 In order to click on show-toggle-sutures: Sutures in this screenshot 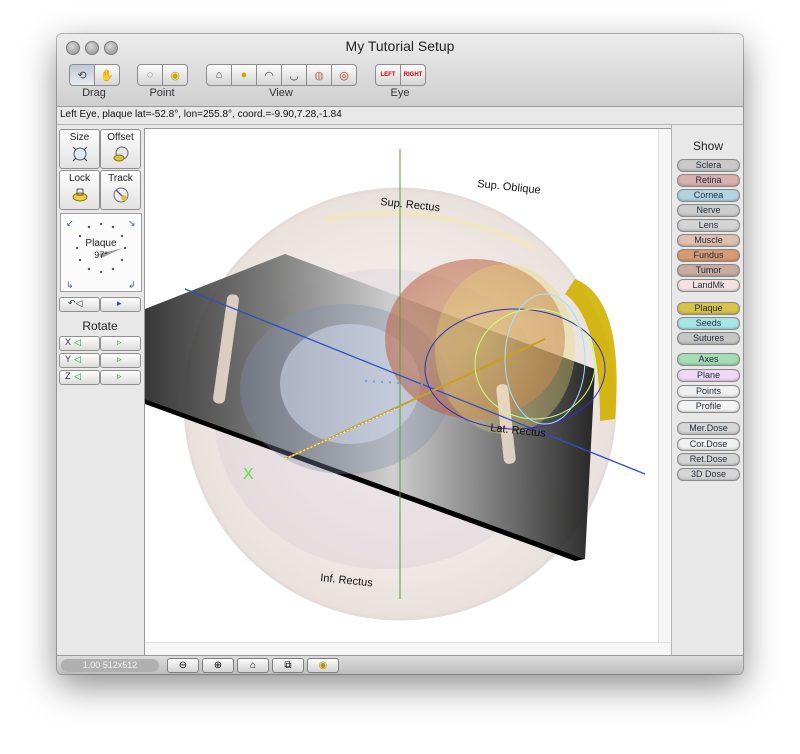, I will do `click(708, 338)`.